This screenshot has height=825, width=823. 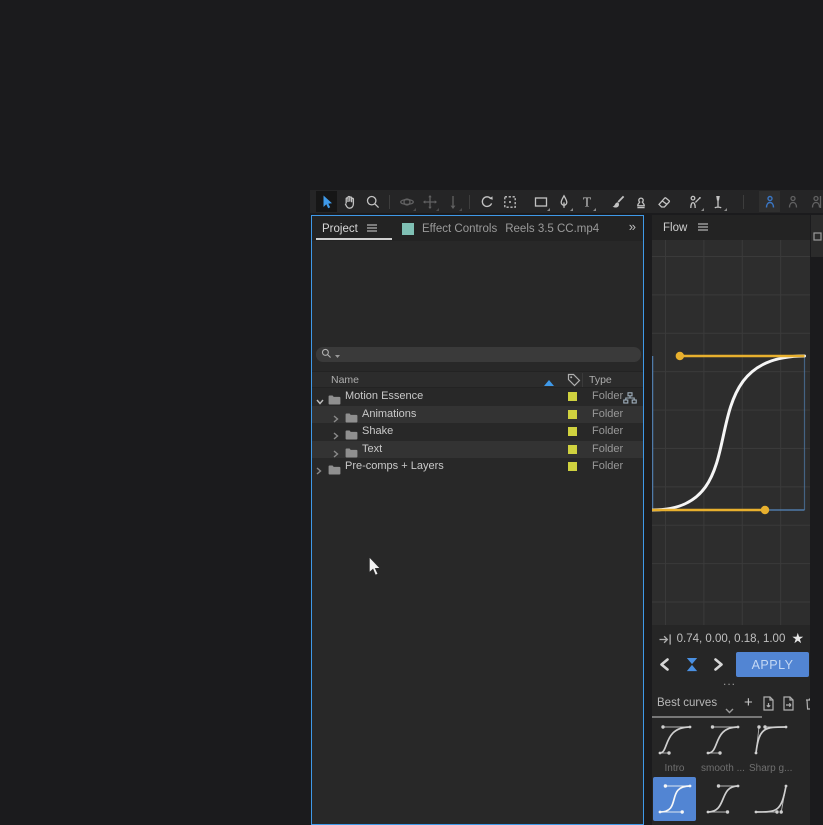 I want to click on search-icon, so click(x=326, y=355).